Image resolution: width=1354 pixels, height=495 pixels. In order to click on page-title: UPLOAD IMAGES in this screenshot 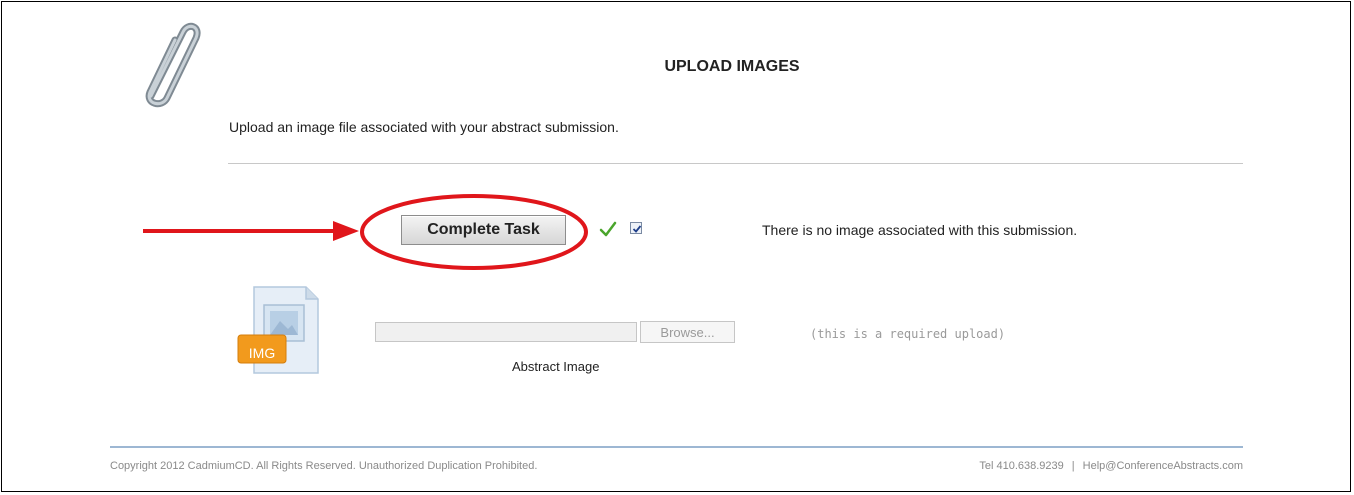, I will do `click(732, 66)`.